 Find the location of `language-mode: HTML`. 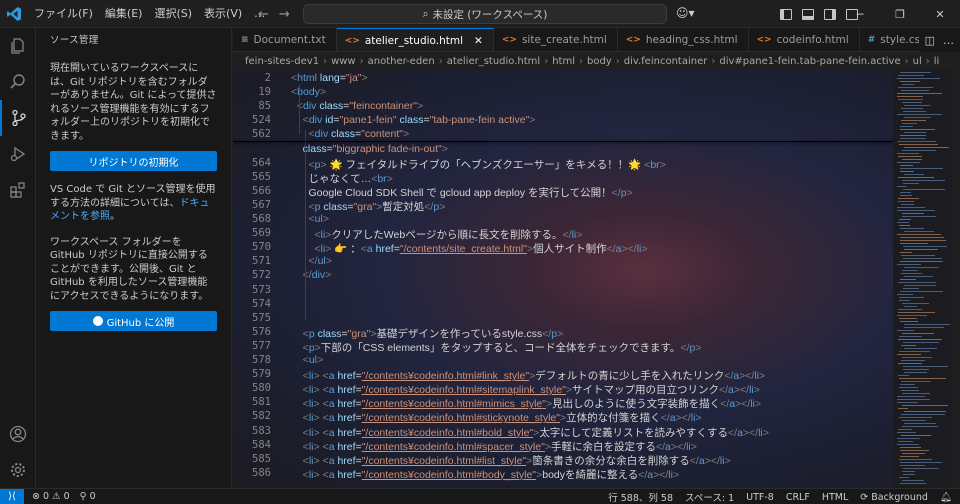

language-mode: HTML is located at coordinates (835, 497).